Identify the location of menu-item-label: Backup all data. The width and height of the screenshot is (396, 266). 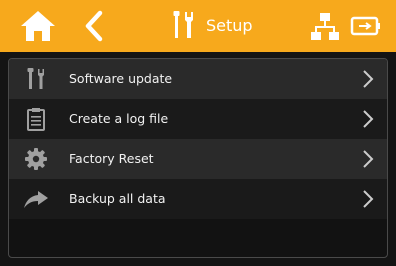
(117, 198).